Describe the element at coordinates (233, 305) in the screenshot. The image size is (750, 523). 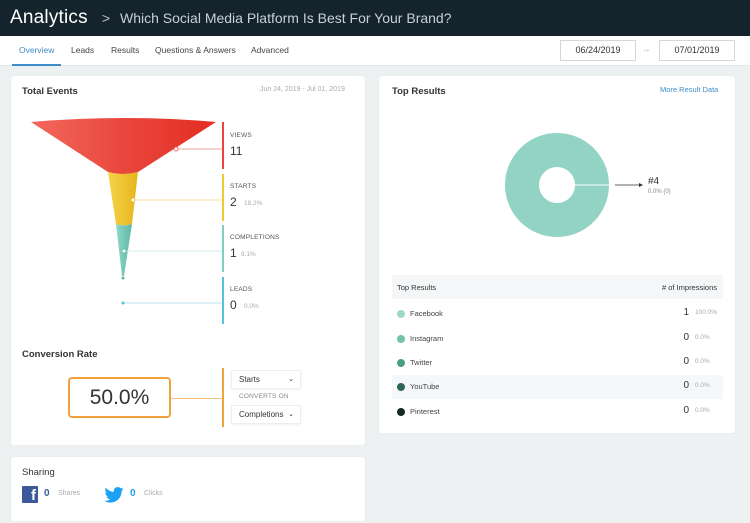
I see `leads-value: 0` at that location.